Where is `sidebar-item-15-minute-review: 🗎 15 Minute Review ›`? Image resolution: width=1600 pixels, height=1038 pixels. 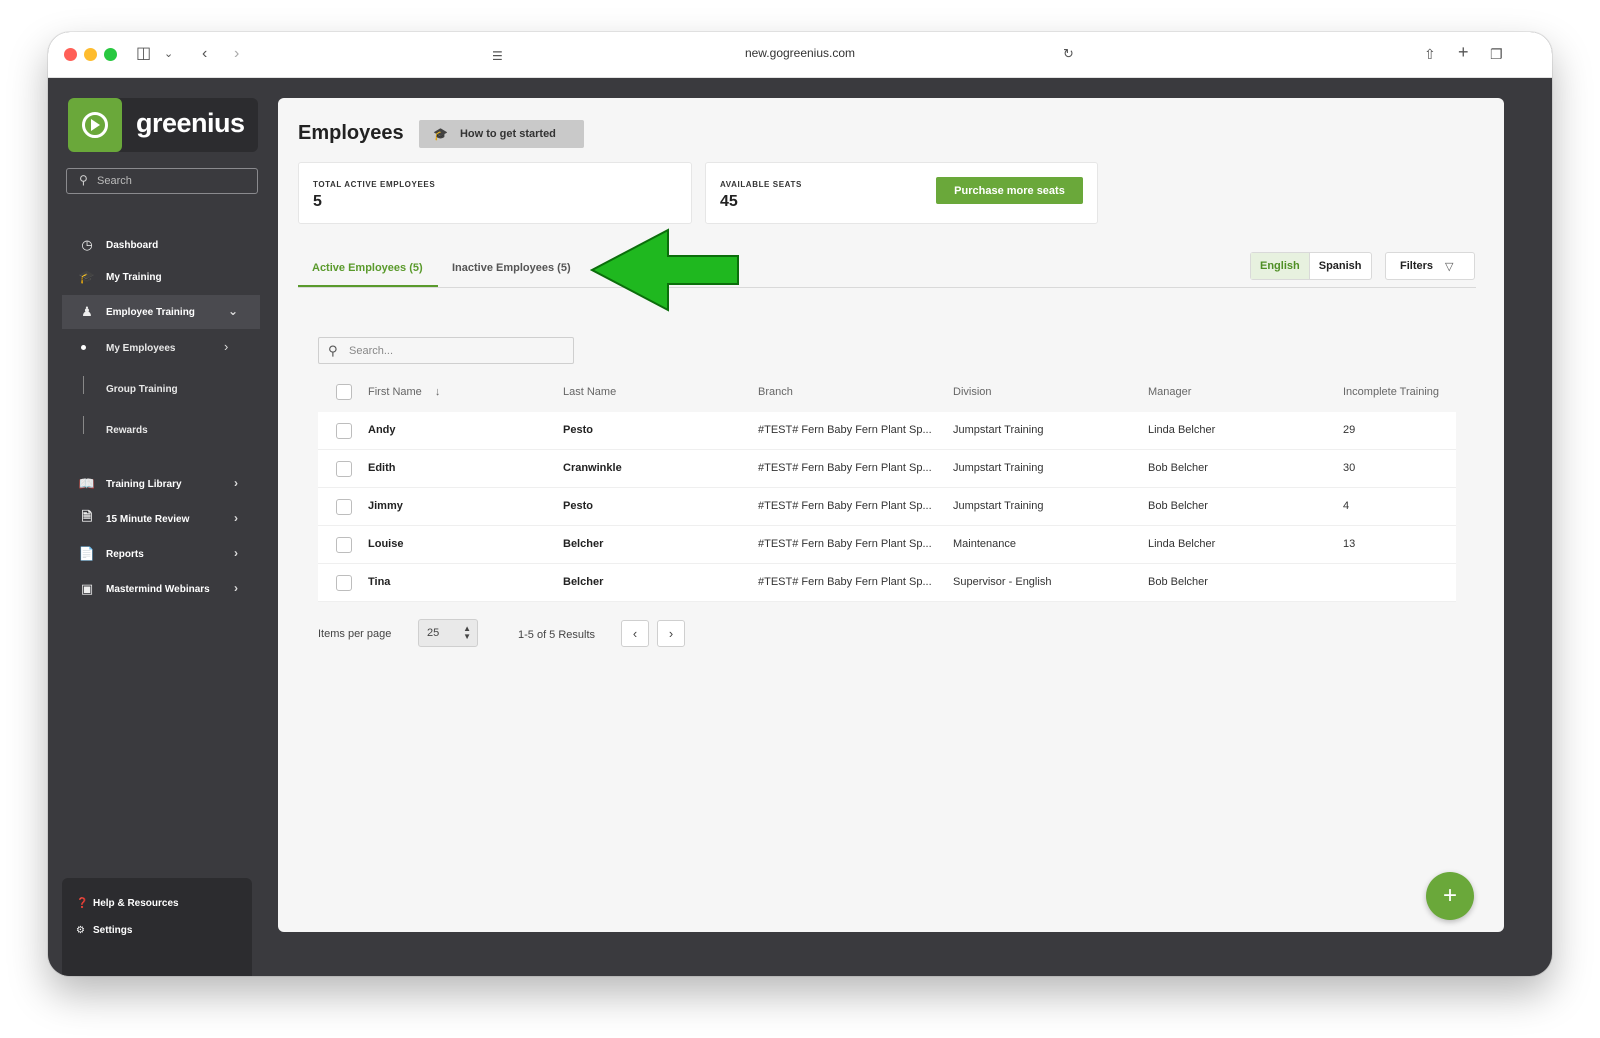
sidebar-item-15-minute-review: 🗎 15 Minute Review › is located at coordinates (161, 519).